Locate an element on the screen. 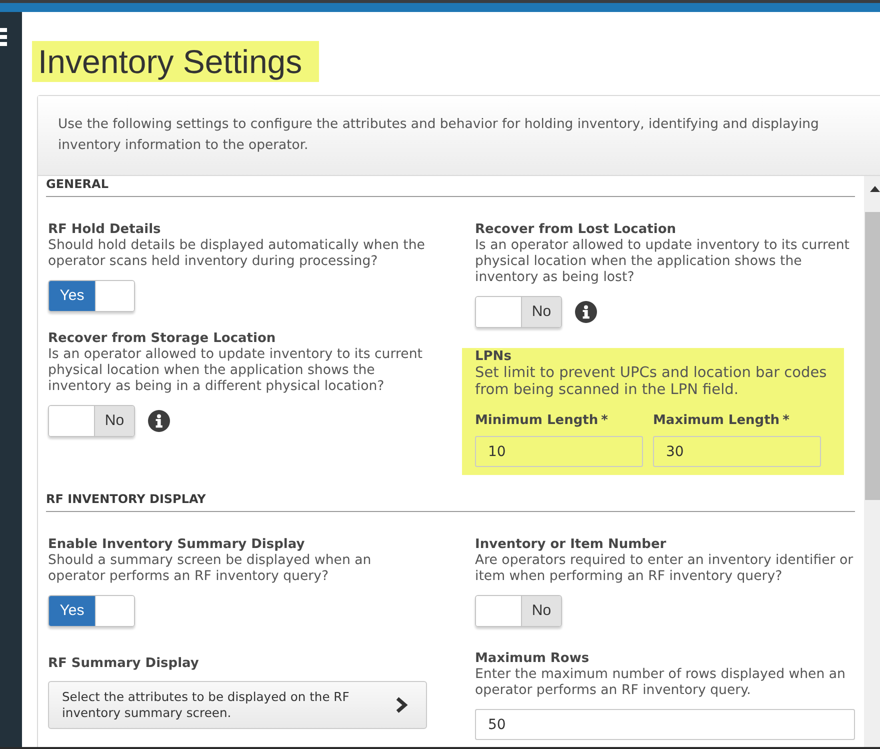 Image resolution: width=880 pixels, height=749 pixels. setting-title: RF Hold Details is located at coordinates (105, 230).